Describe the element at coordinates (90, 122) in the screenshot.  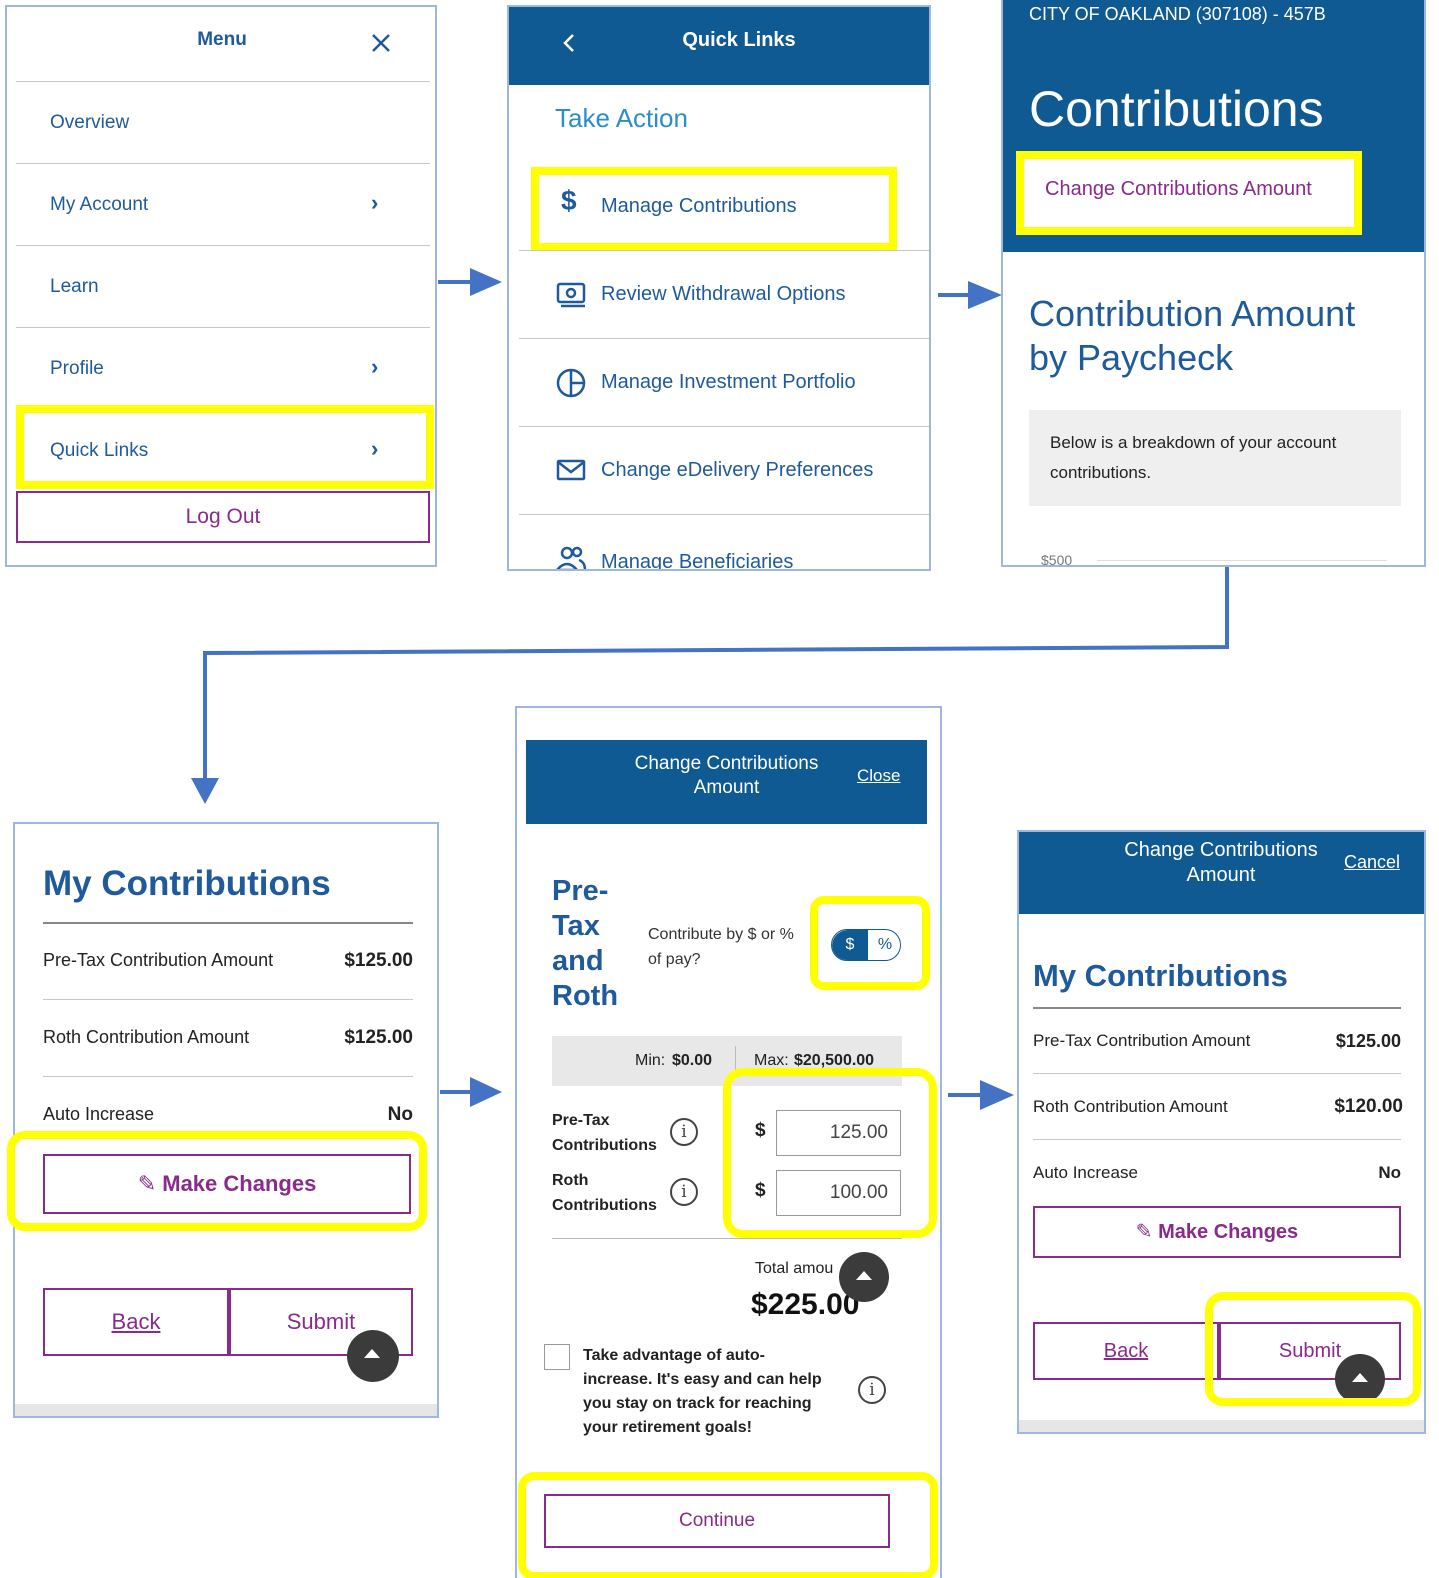
I see `menu-item-label: Overview` at that location.